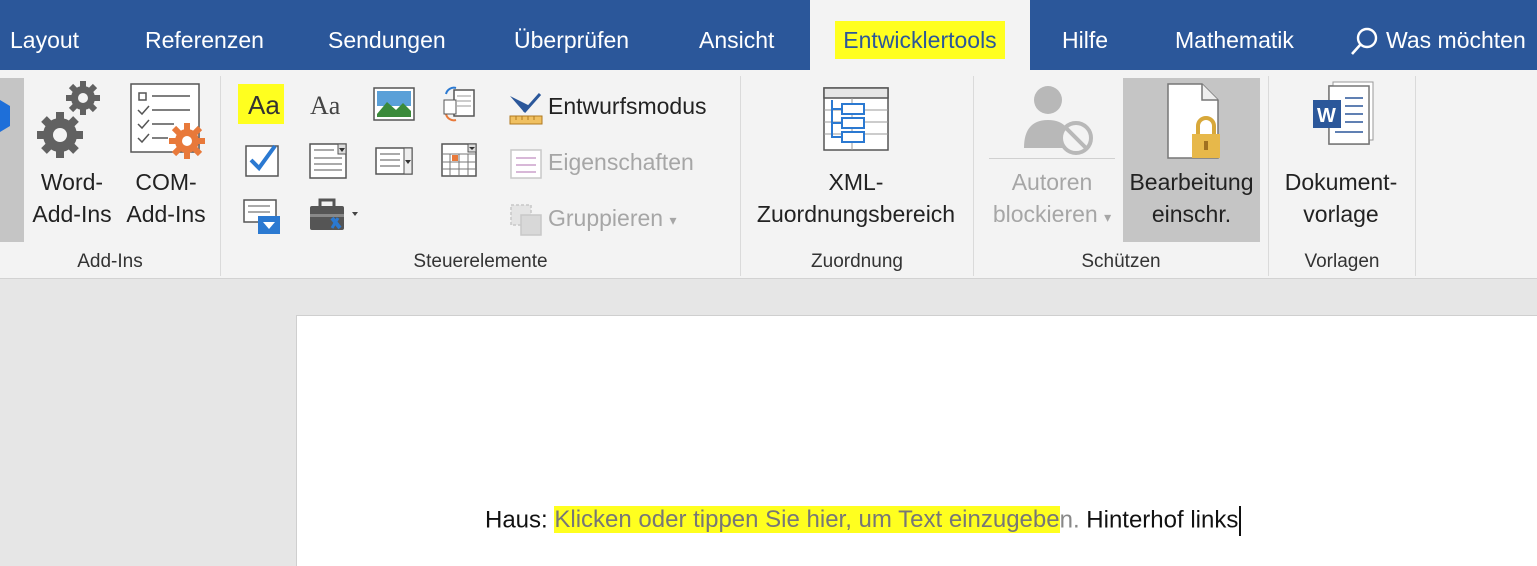 The width and height of the screenshot is (1537, 566). I want to click on word-document-icon: W, so click(1341, 122).